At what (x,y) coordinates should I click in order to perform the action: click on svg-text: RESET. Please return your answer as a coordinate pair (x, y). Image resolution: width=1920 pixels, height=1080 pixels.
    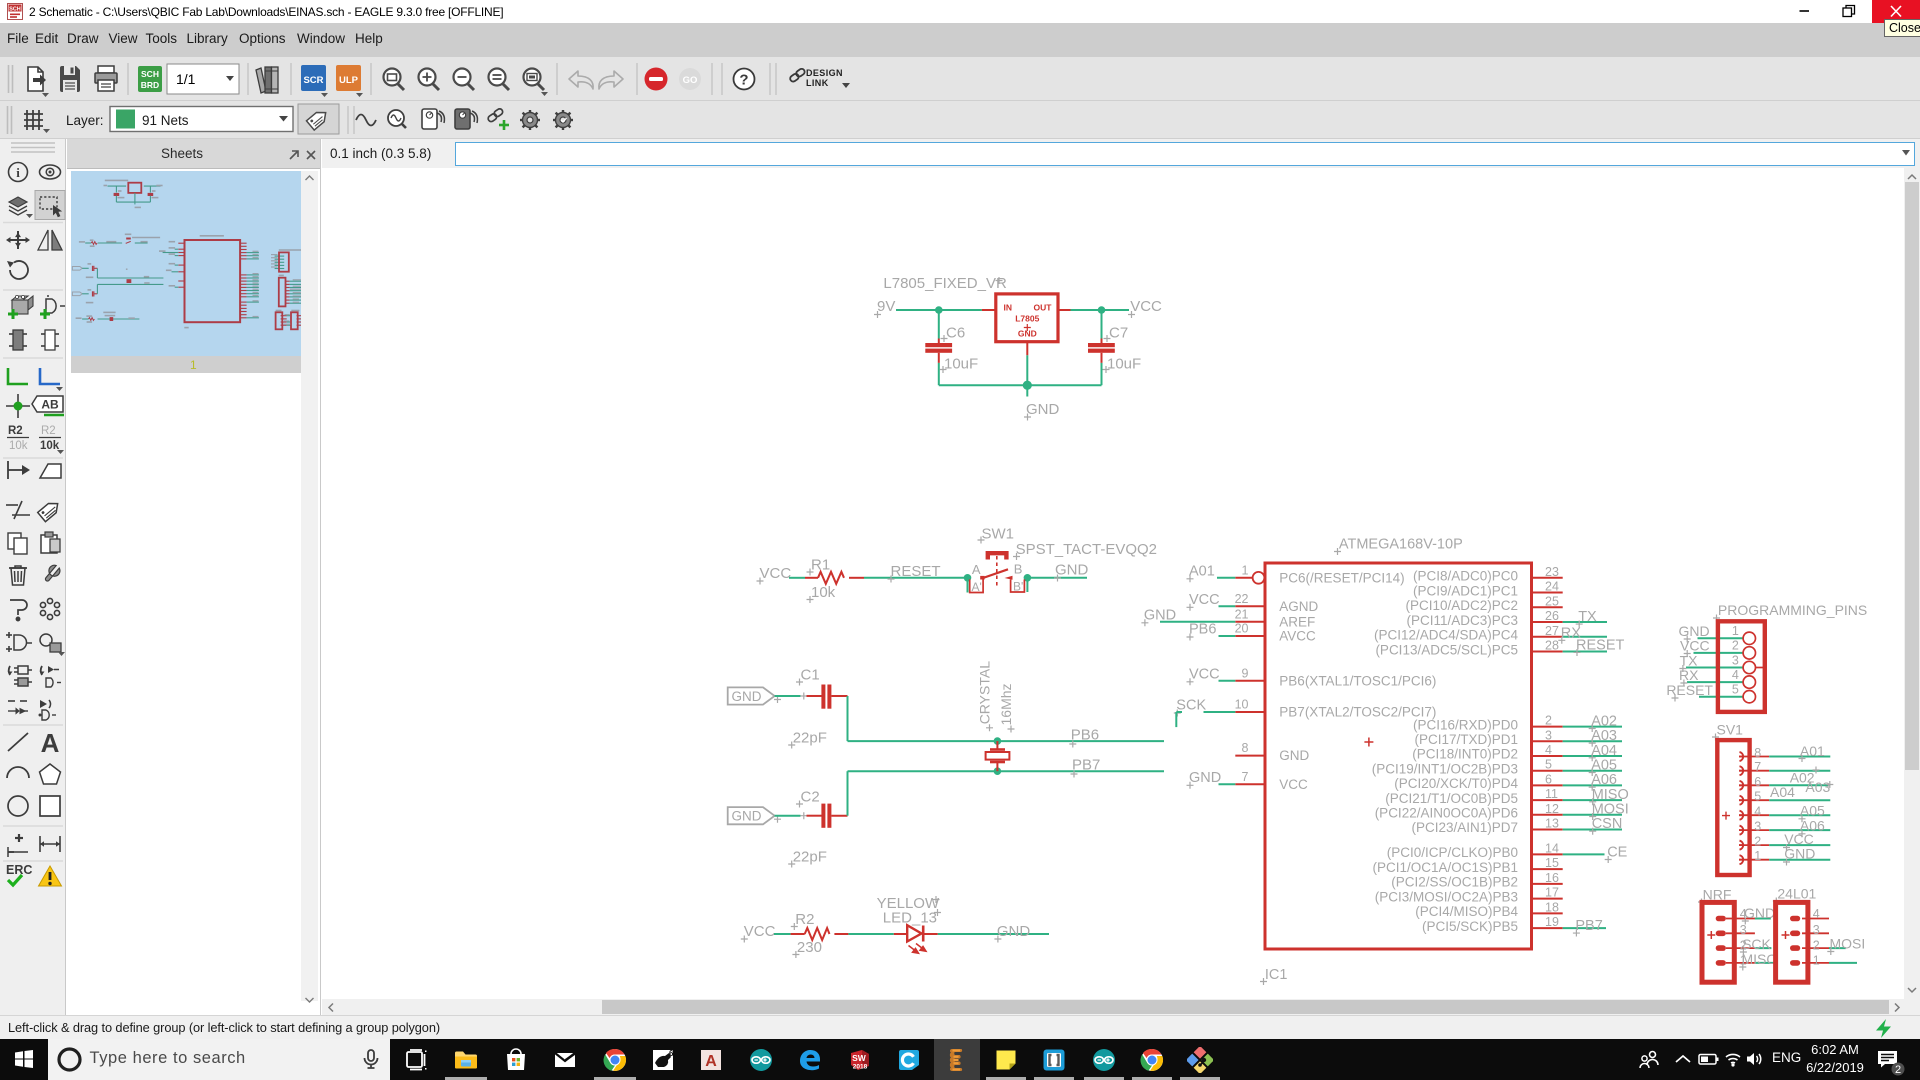
    Looking at the image, I should click on (1689, 690).